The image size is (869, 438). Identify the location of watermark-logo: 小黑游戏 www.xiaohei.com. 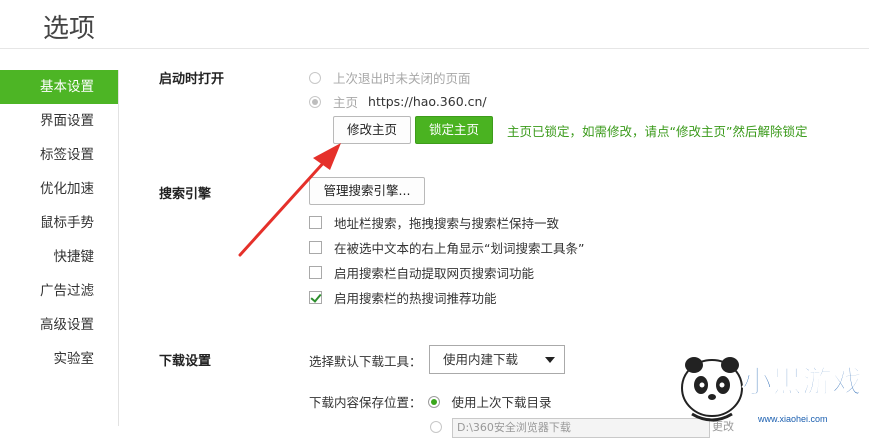
(772, 390).